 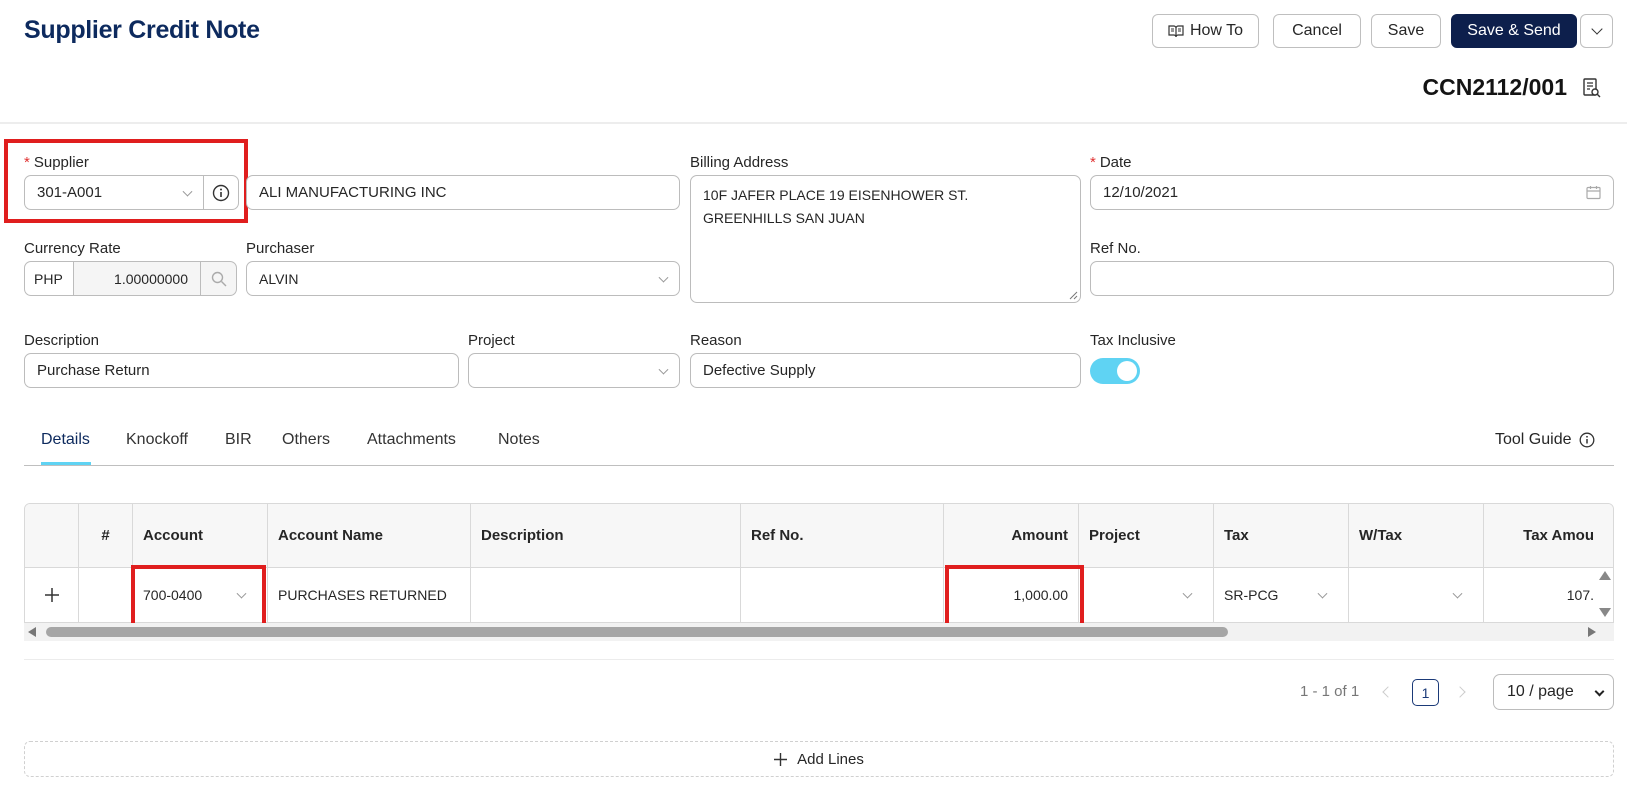 What do you see at coordinates (574, 370) in the screenshot?
I see `project-select` at bounding box center [574, 370].